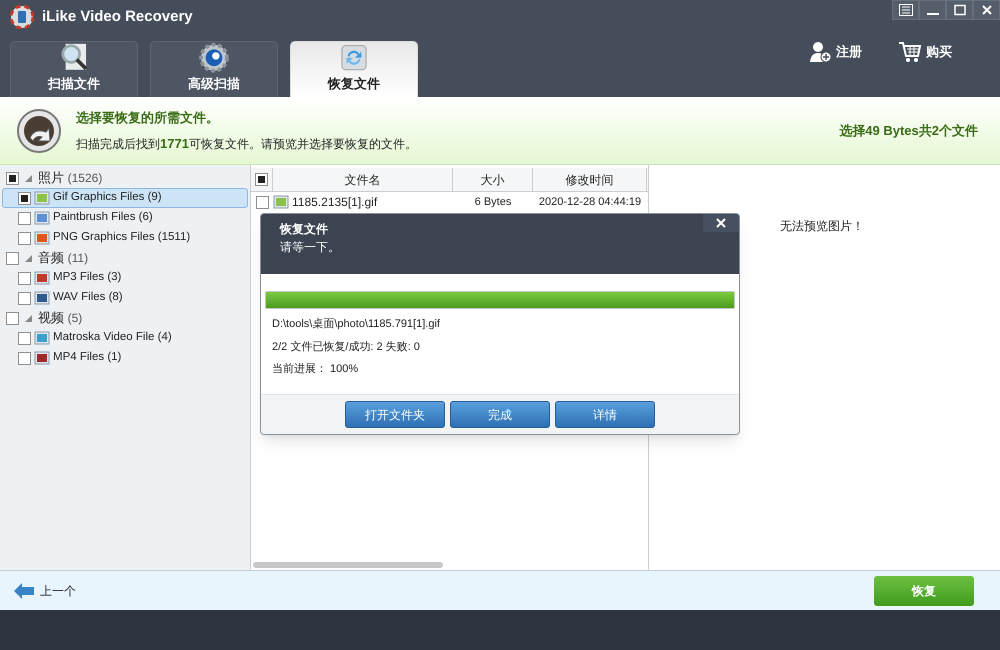 Image resolution: width=1000 pixels, height=650 pixels. Describe the element at coordinates (909, 131) in the screenshot. I see `selection-summary: 选择49 Bytes共2个文件` at that location.